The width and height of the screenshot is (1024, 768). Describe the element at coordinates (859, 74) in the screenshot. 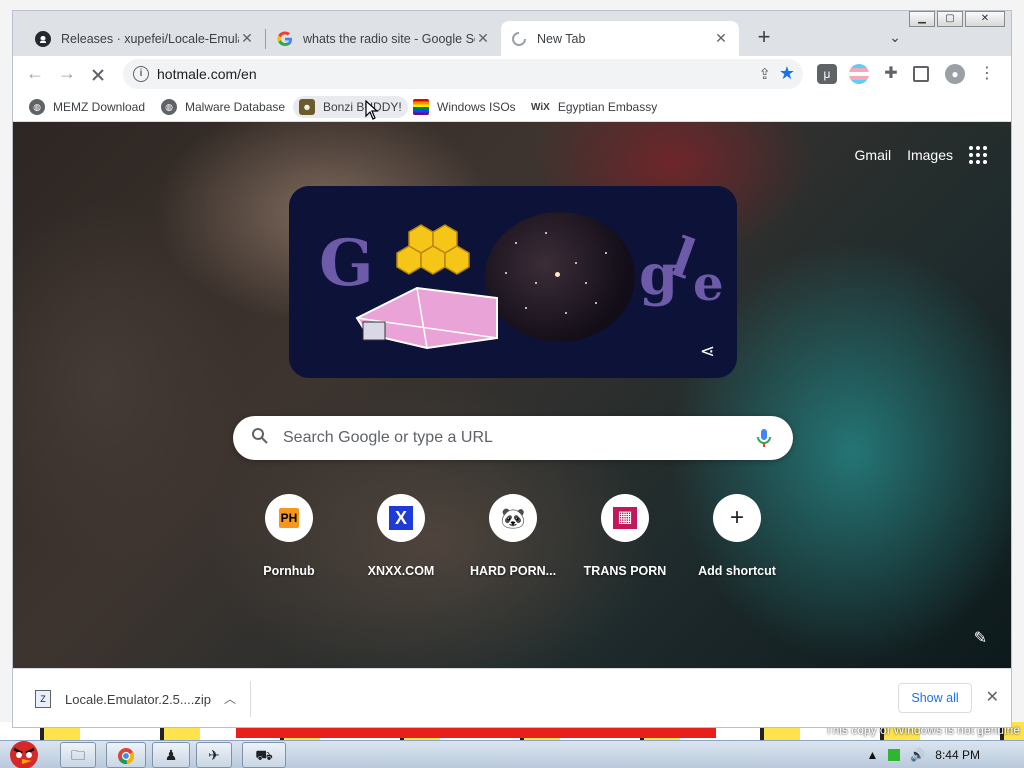

I see `trans-flag-extension-icon` at that location.